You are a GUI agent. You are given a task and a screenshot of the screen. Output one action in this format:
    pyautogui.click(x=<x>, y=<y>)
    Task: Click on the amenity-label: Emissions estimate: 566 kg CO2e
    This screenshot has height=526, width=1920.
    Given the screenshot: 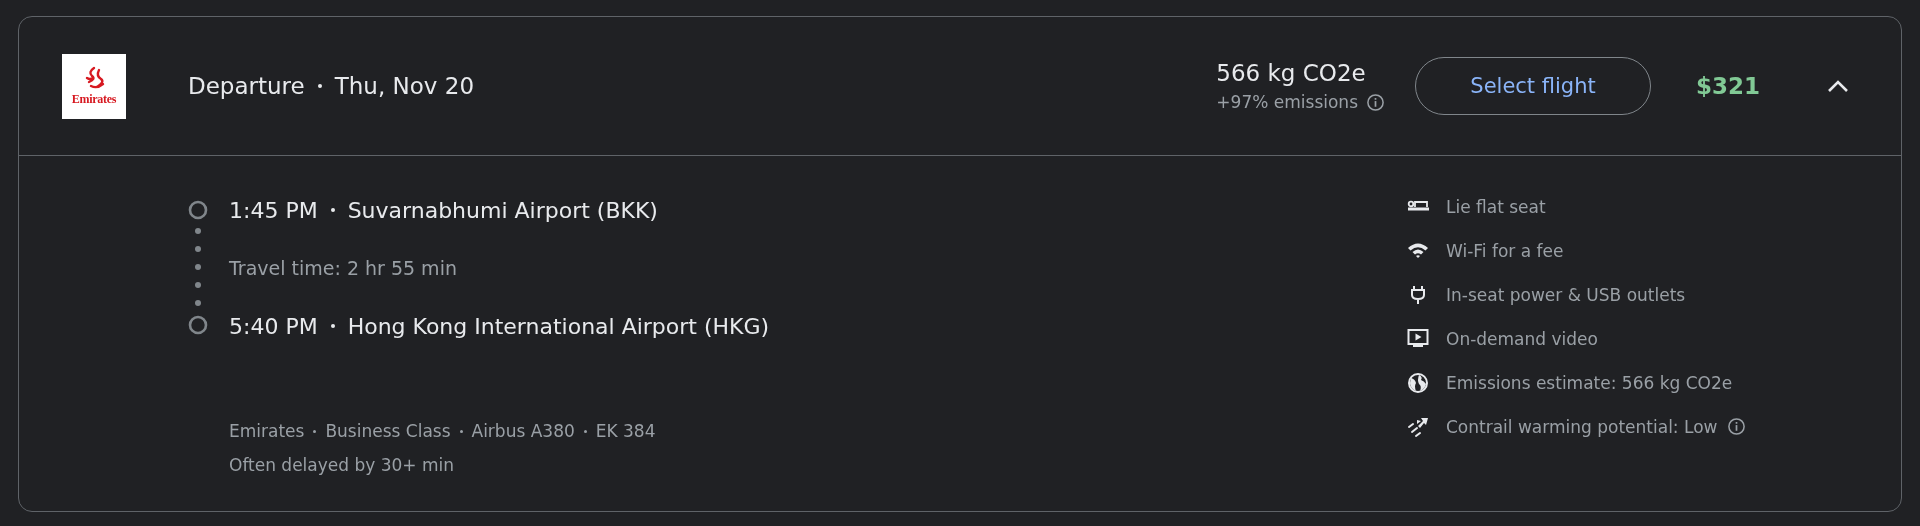 What is the action you would take?
    pyautogui.click(x=1589, y=382)
    